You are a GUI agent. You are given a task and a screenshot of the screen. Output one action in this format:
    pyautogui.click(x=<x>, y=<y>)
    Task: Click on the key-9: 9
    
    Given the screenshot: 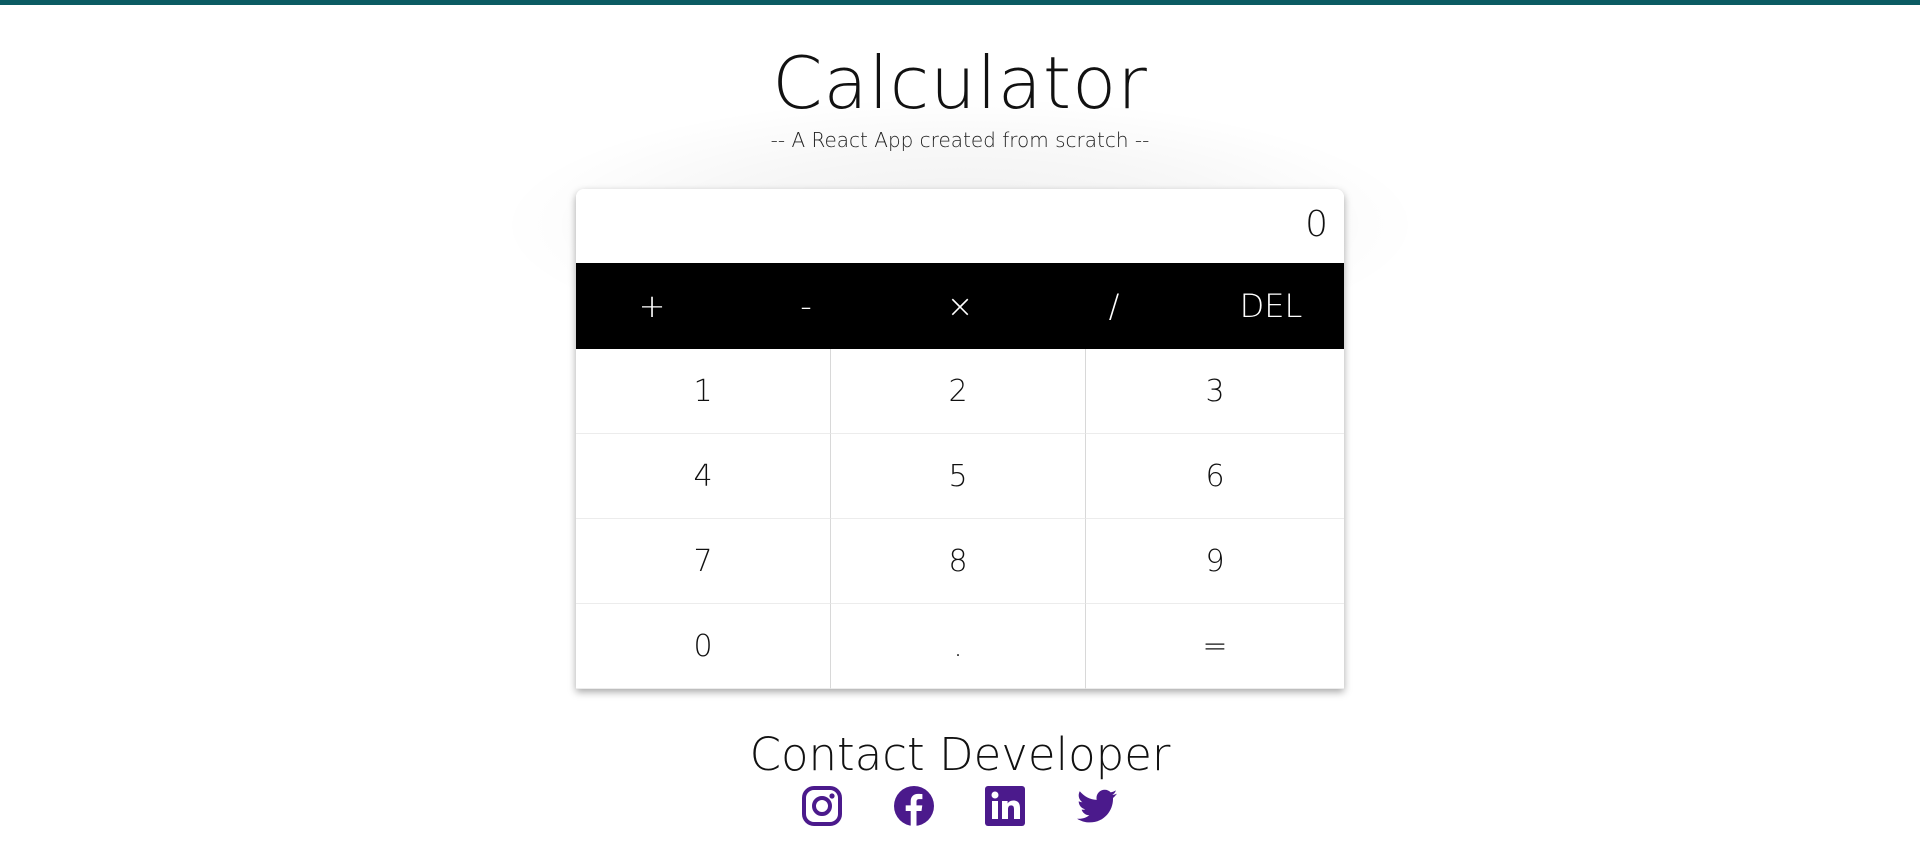 What is the action you would take?
    pyautogui.click(x=1215, y=561)
    